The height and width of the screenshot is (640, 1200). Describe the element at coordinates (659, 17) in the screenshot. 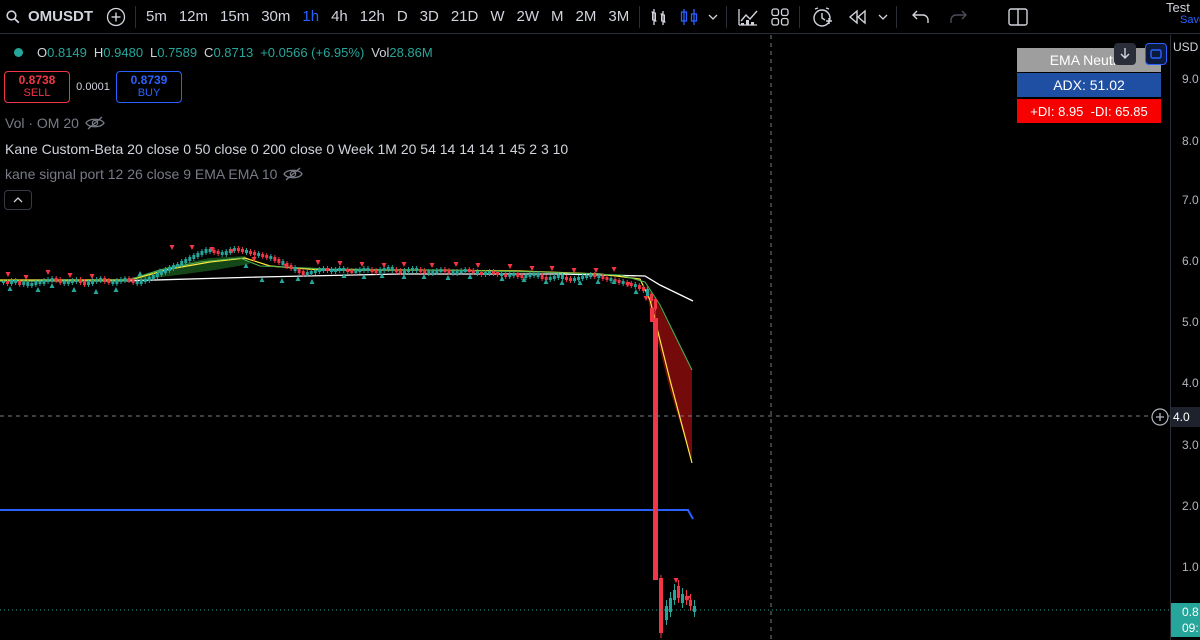

I see `bar-style-icon` at that location.